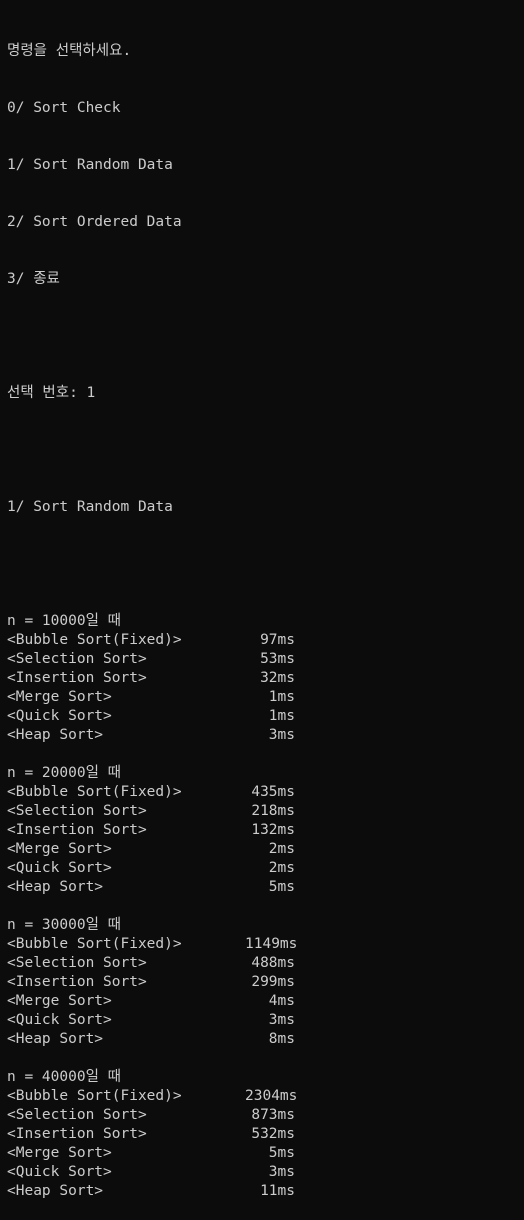 The image size is (524, 1220). I want to click on selection-input-line: 선택 번호: 1, so click(51, 393).